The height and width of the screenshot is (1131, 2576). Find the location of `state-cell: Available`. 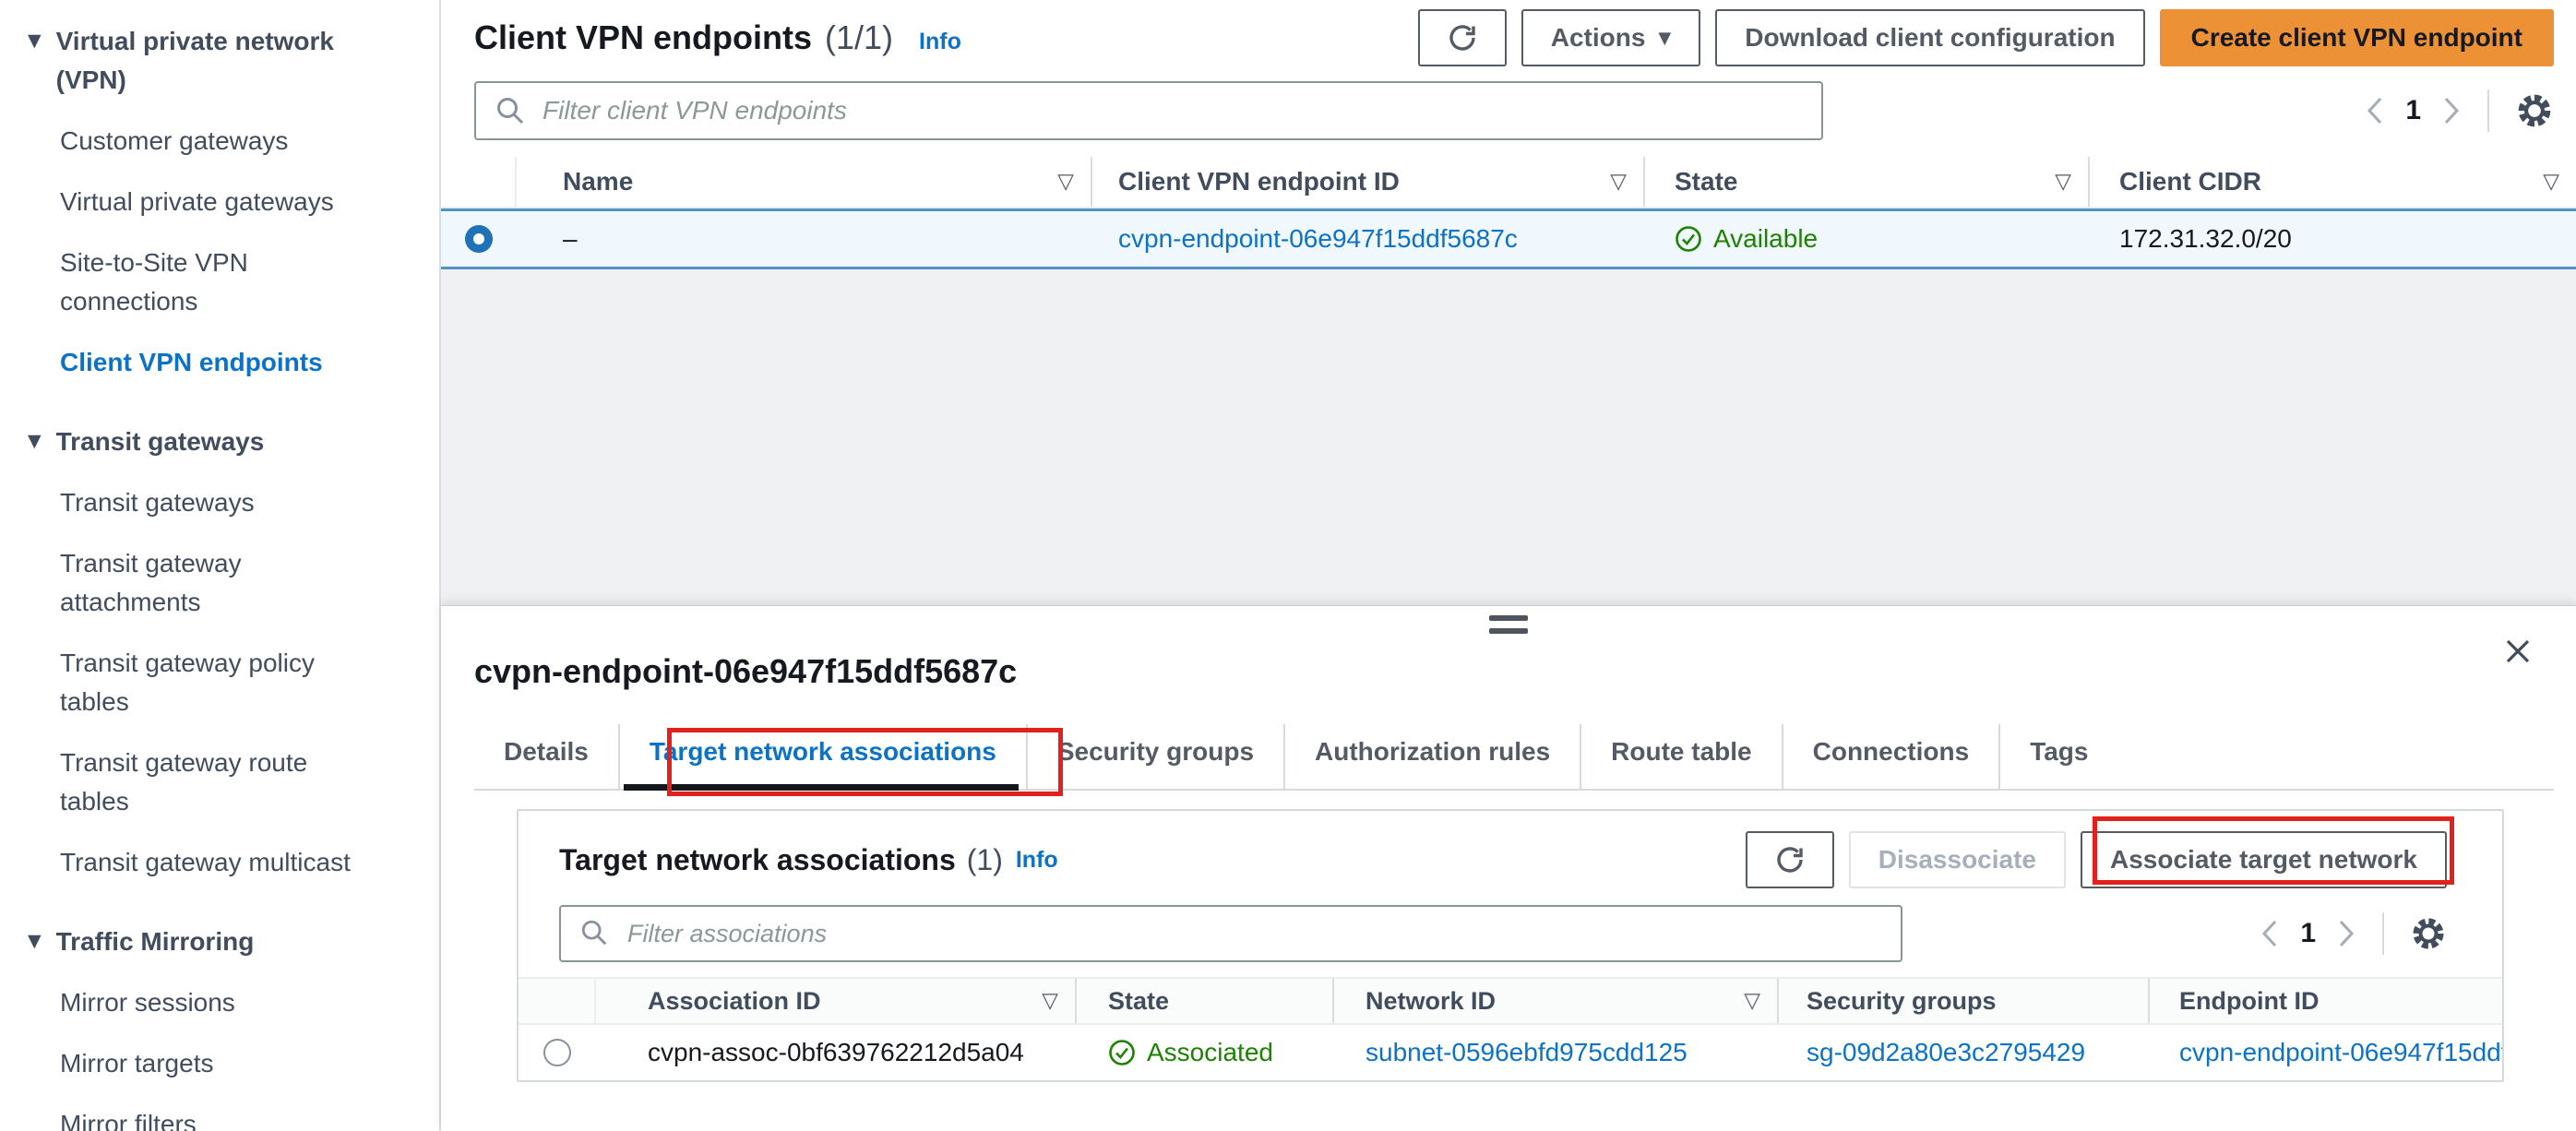

state-cell: Available is located at coordinates (1867, 239).